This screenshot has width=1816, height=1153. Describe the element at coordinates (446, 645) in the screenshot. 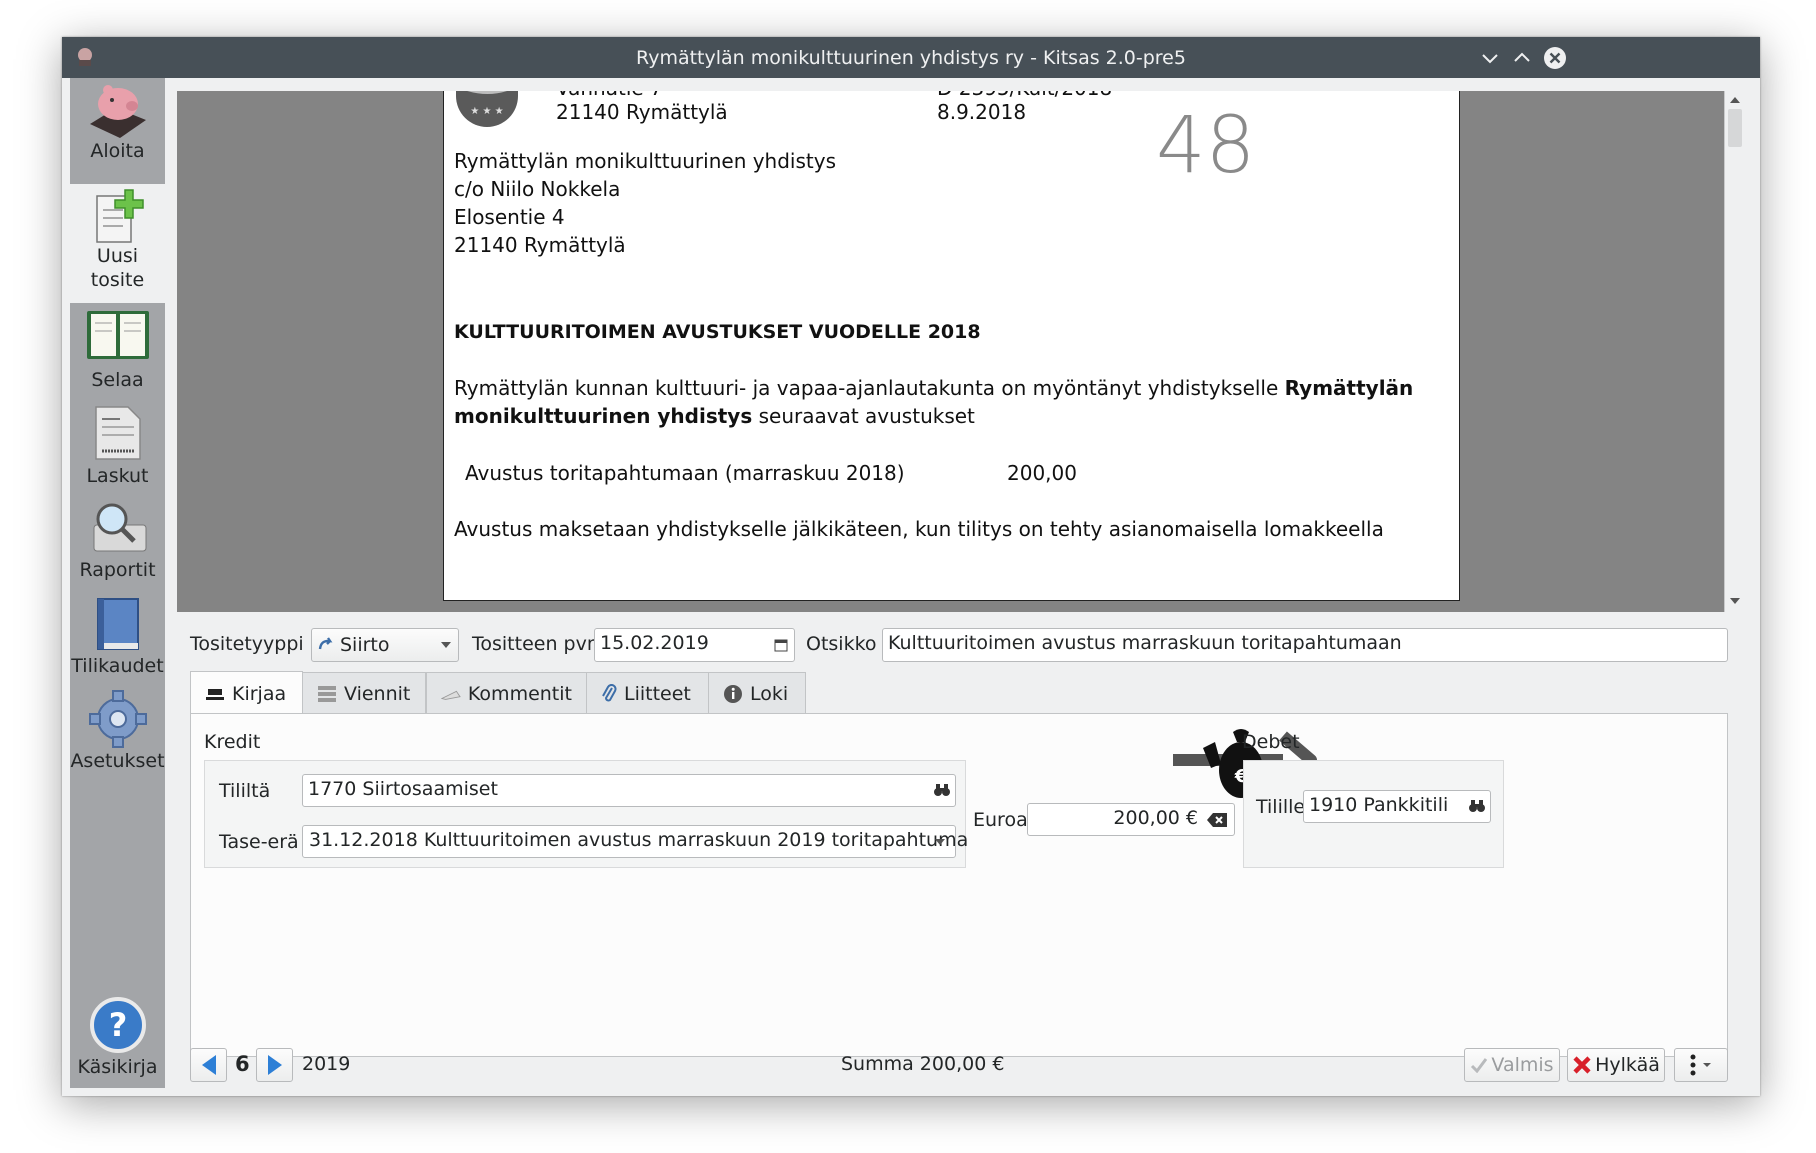

I see `chevron-down-icon` at that location.